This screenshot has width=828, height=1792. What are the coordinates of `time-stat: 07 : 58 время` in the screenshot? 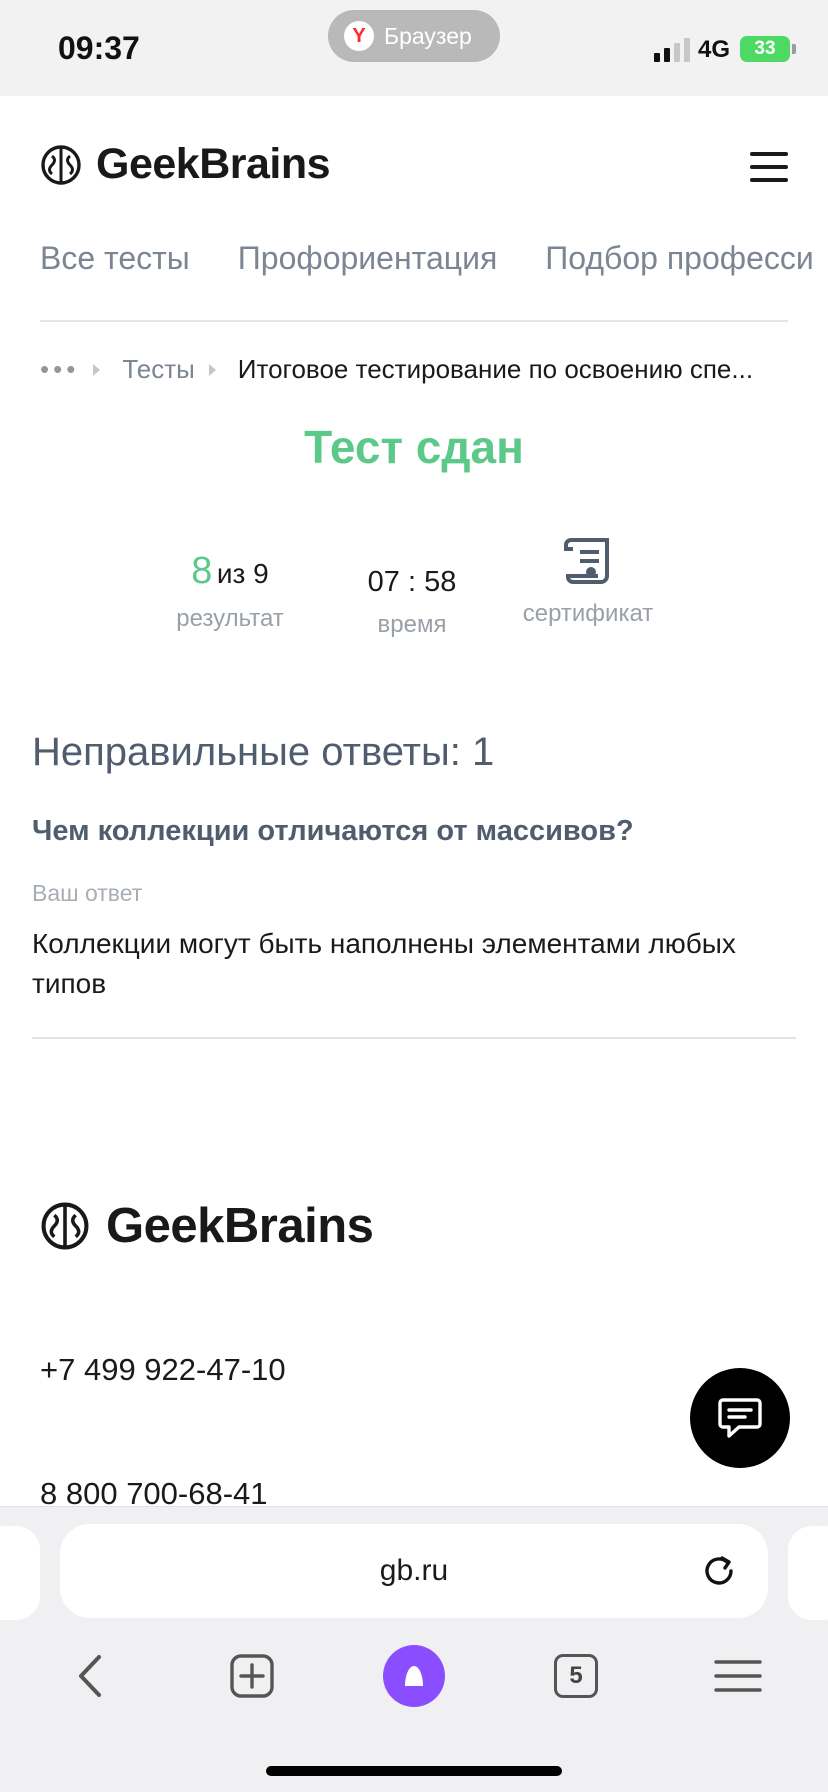 It's located at (412, 602).